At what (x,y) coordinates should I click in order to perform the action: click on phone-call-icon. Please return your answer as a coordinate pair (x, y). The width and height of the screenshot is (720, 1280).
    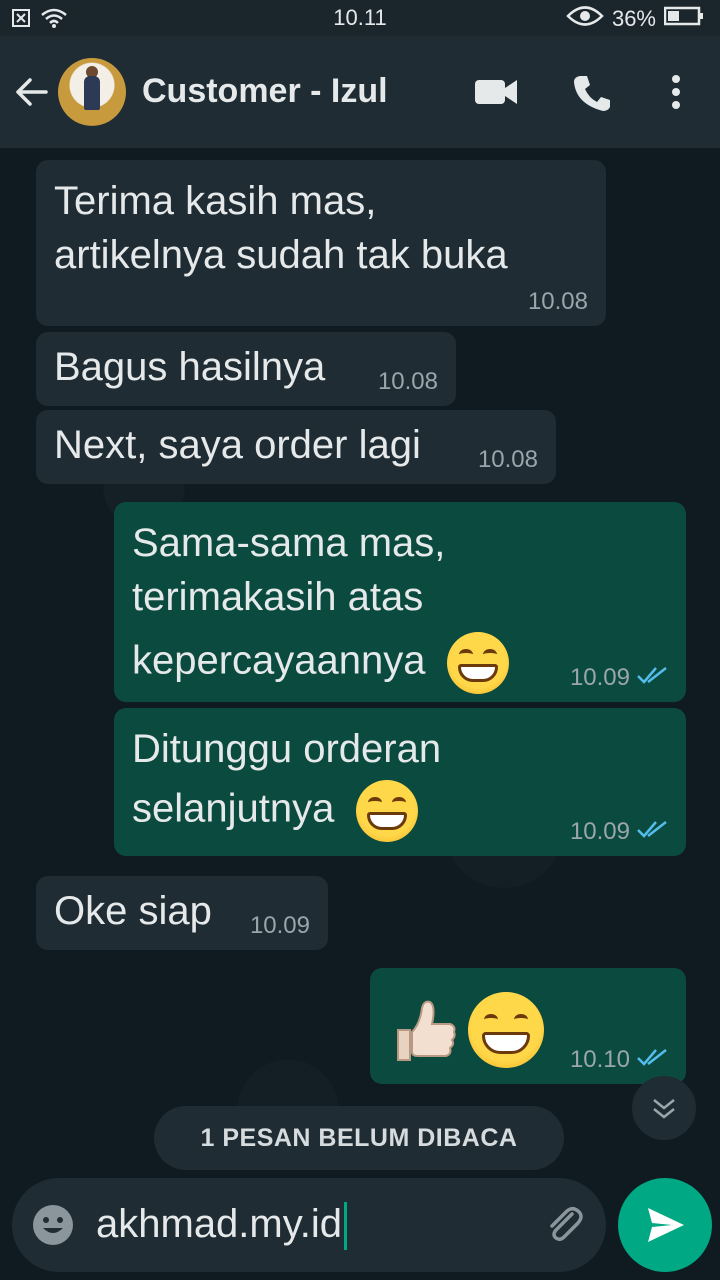
    Looking at the image, I should click on (592, 95).